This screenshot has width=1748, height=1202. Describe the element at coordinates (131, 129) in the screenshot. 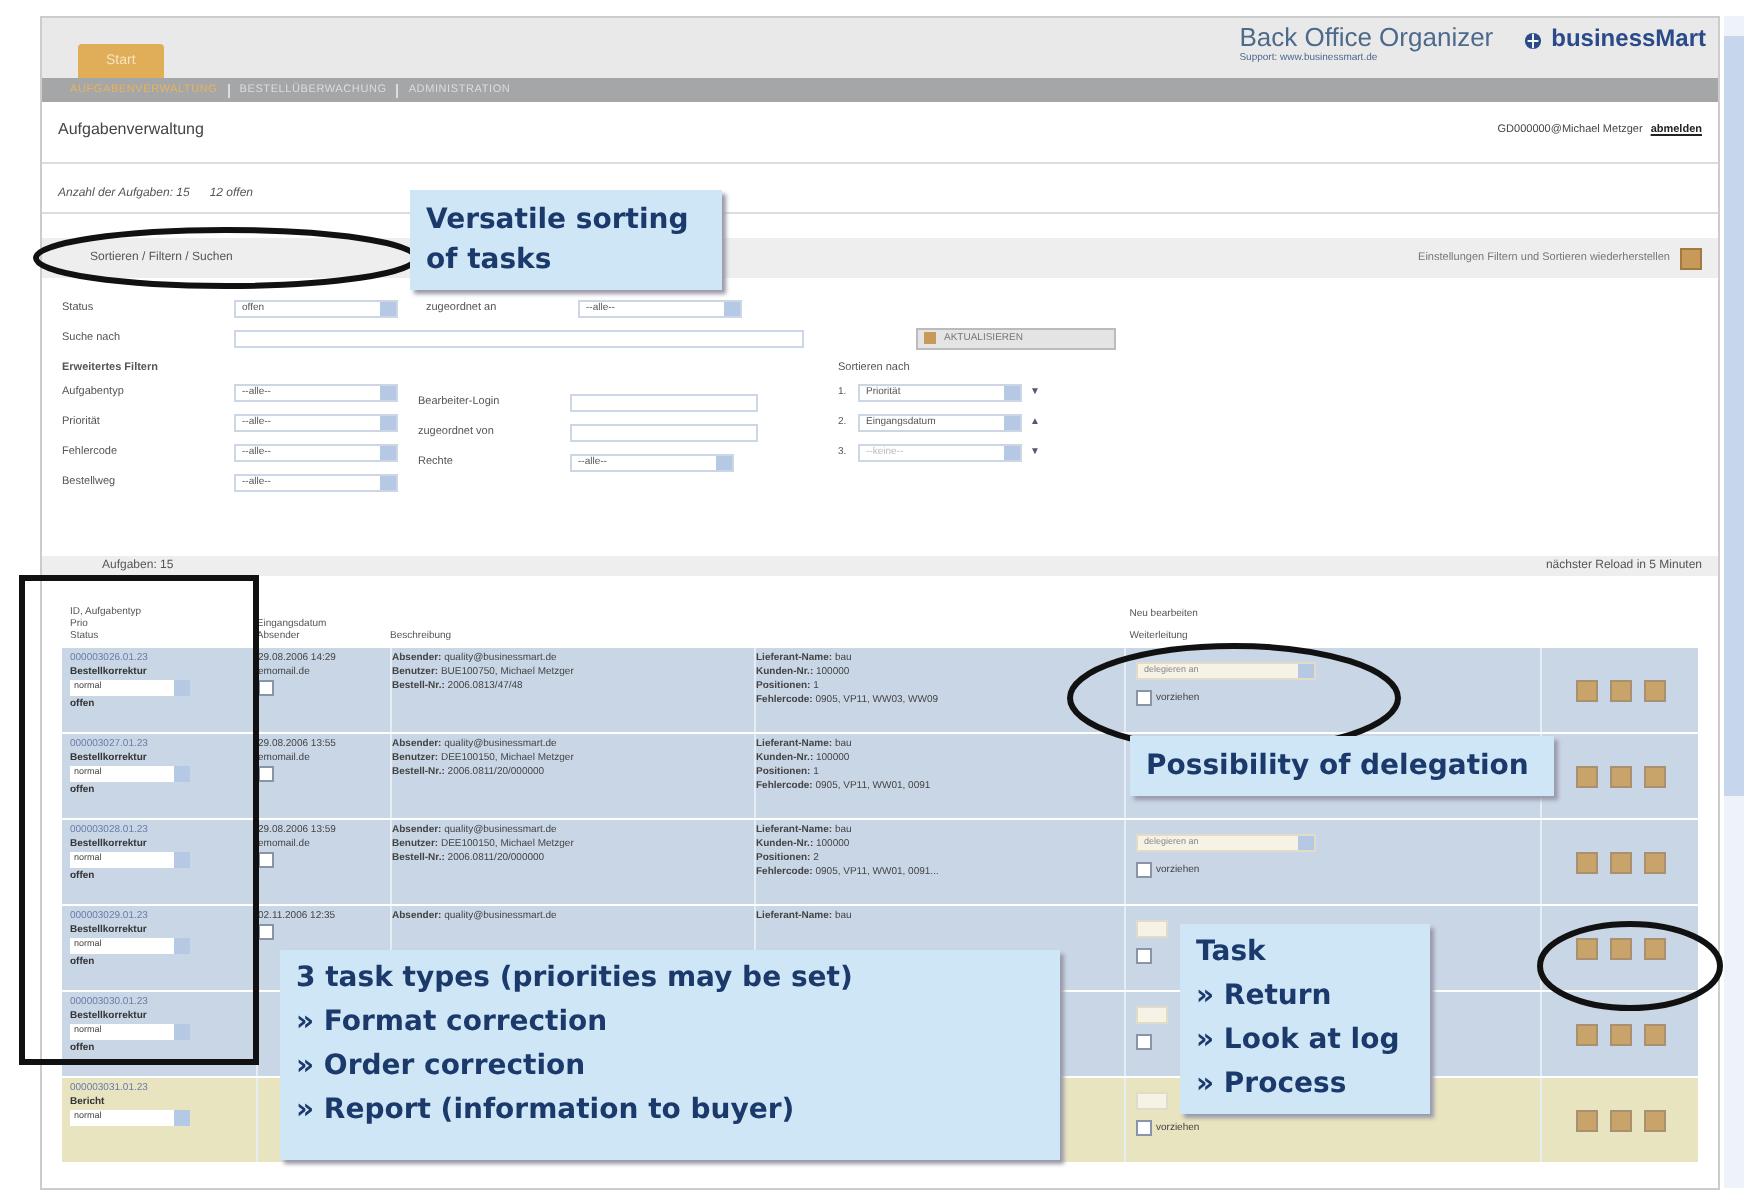

I see `page-title: Aufgabenverwaltung` at that location.